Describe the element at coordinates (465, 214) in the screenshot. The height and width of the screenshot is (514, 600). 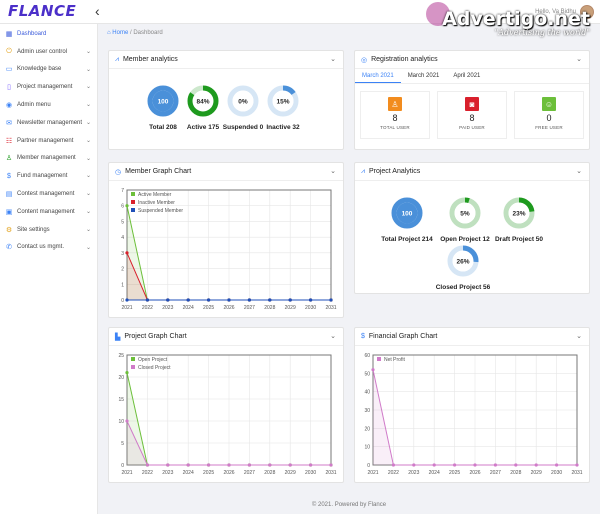
I see `donut-value: 5%` at that location.